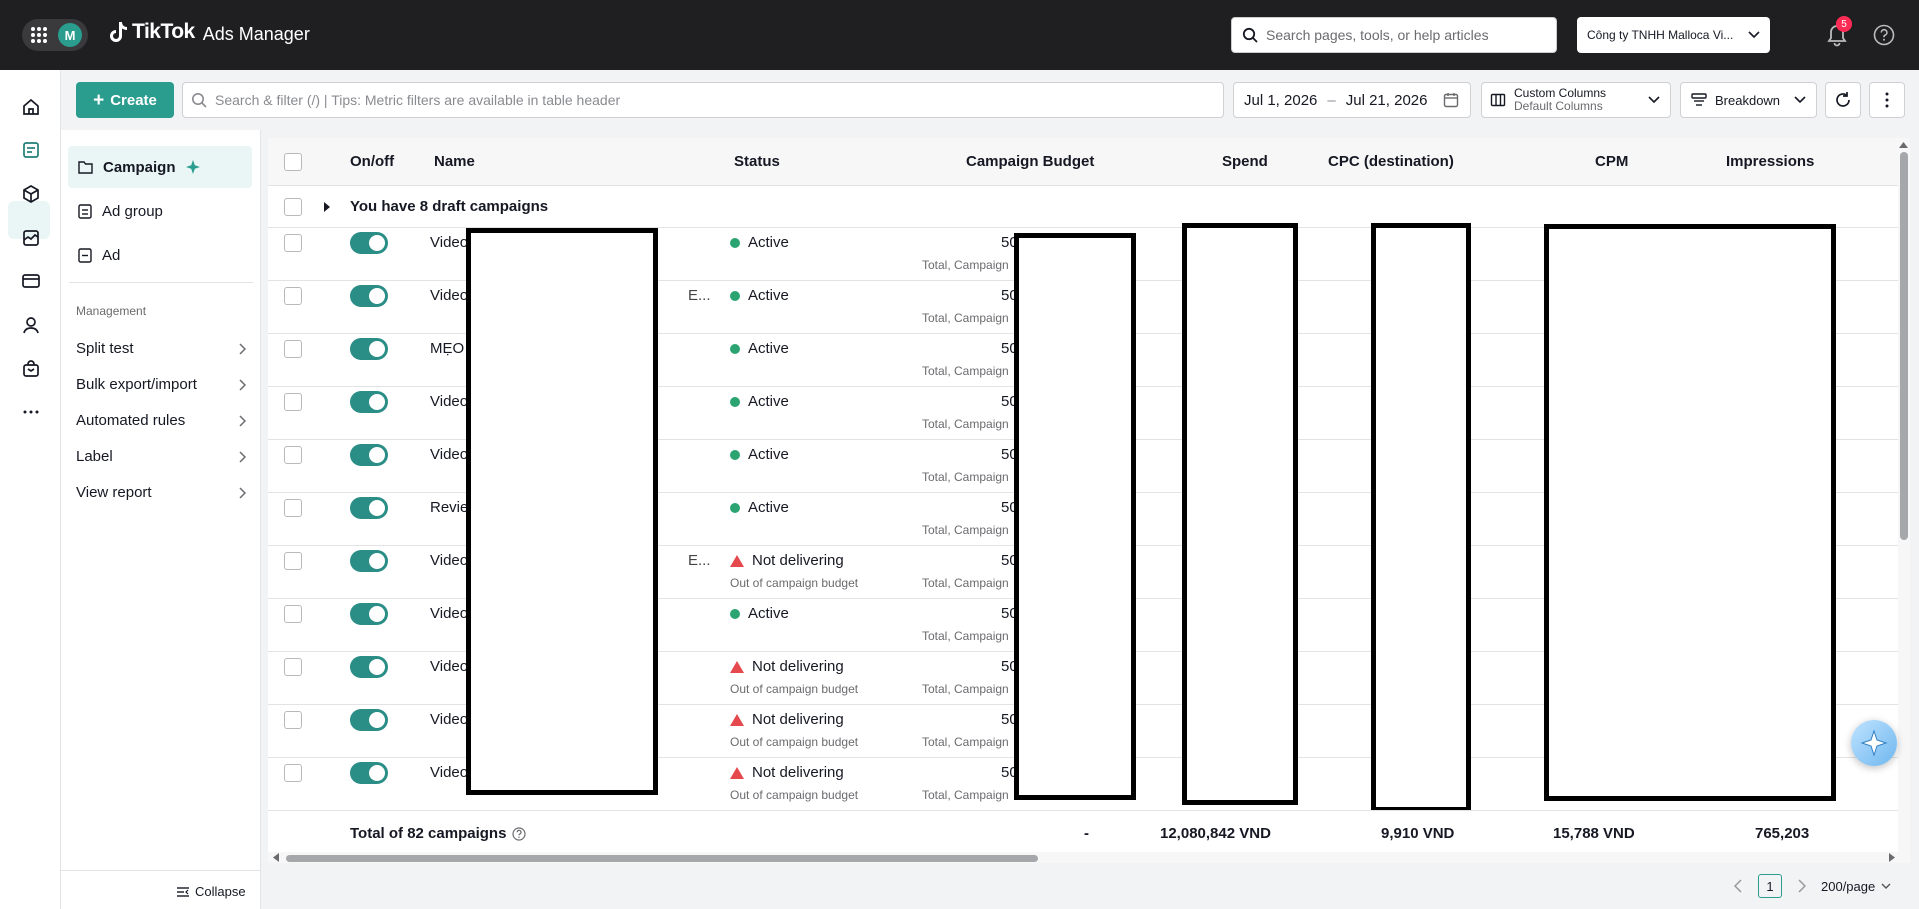  Describe the element at coordinates (757, 161) in the screenshot. I see `column-header-status: Status` at that location.